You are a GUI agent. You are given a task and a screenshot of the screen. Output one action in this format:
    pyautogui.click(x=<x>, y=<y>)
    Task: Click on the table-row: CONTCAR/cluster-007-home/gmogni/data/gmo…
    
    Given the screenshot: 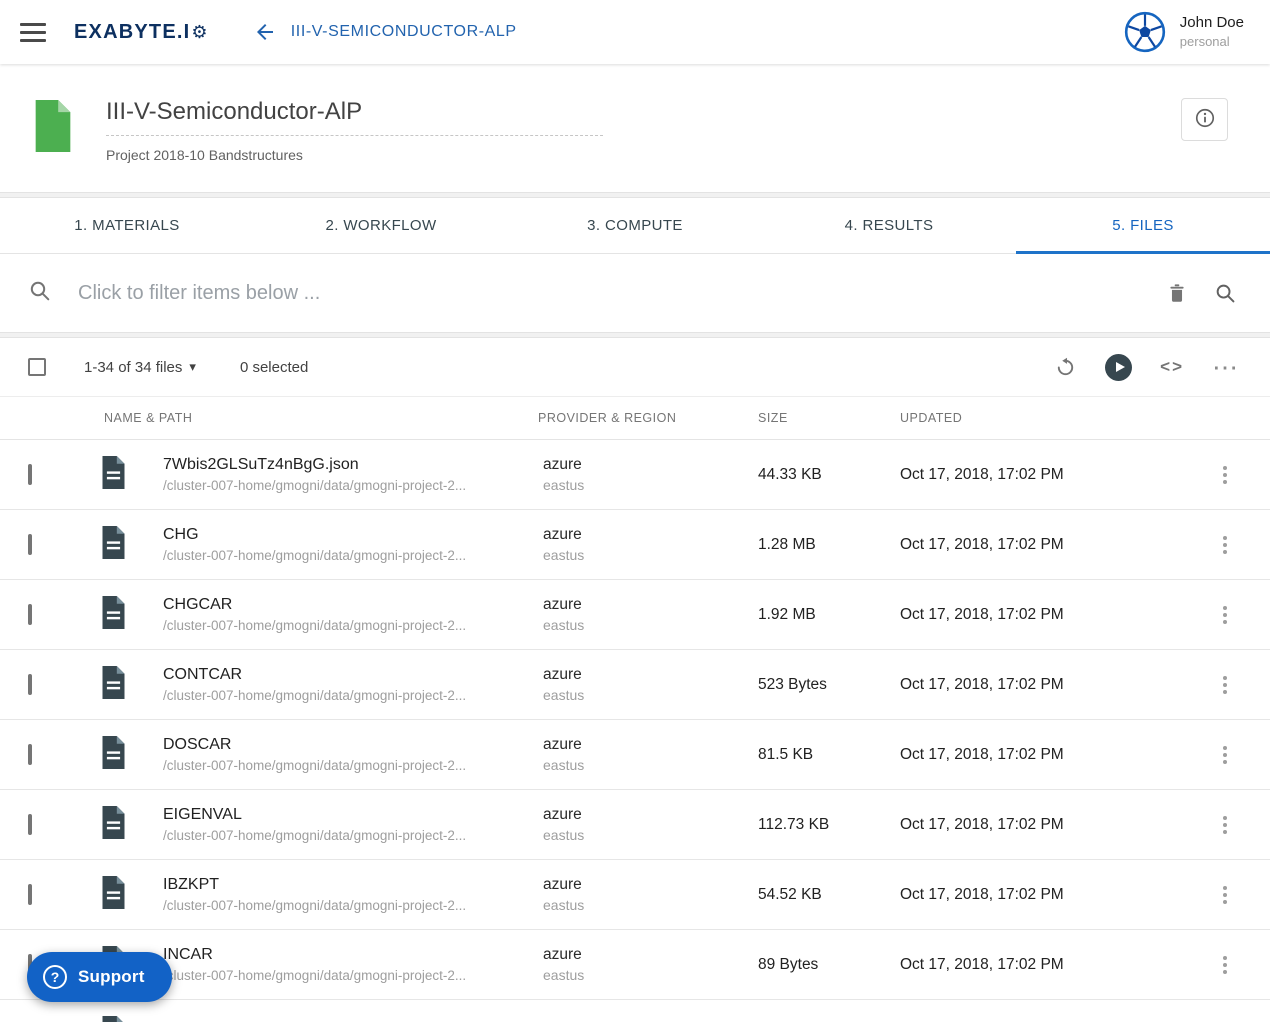 What is the action you would take?
    pyautogui.click(x=635, y=685)
    